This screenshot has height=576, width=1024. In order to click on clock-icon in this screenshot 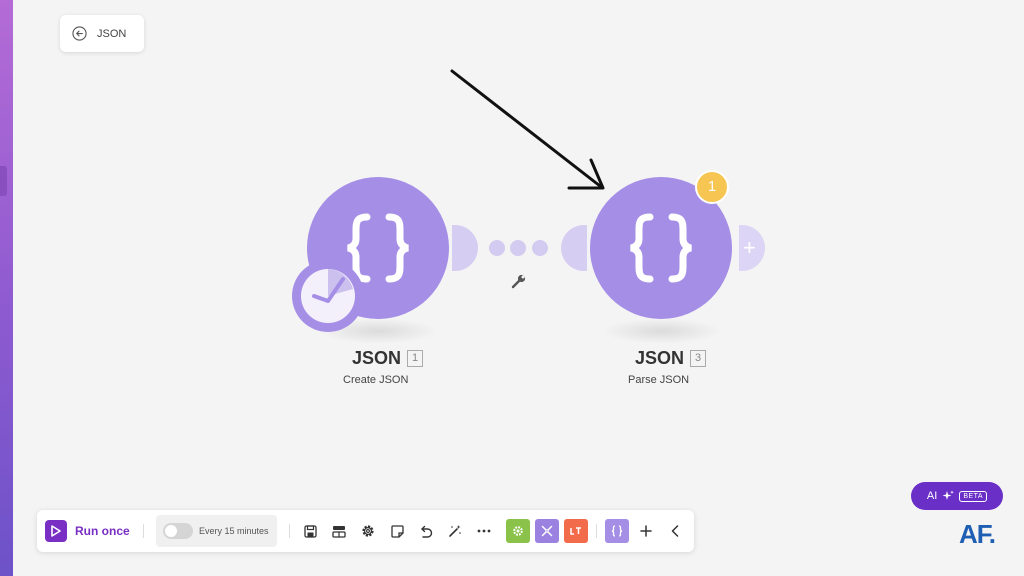, I will do `click(328, 296)`.